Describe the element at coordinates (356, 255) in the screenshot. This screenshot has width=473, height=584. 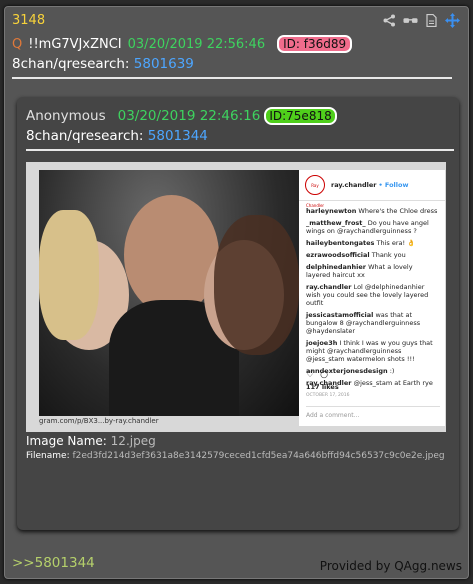
I see `list-item: ezrawoodsofficial Thank you` at that location.